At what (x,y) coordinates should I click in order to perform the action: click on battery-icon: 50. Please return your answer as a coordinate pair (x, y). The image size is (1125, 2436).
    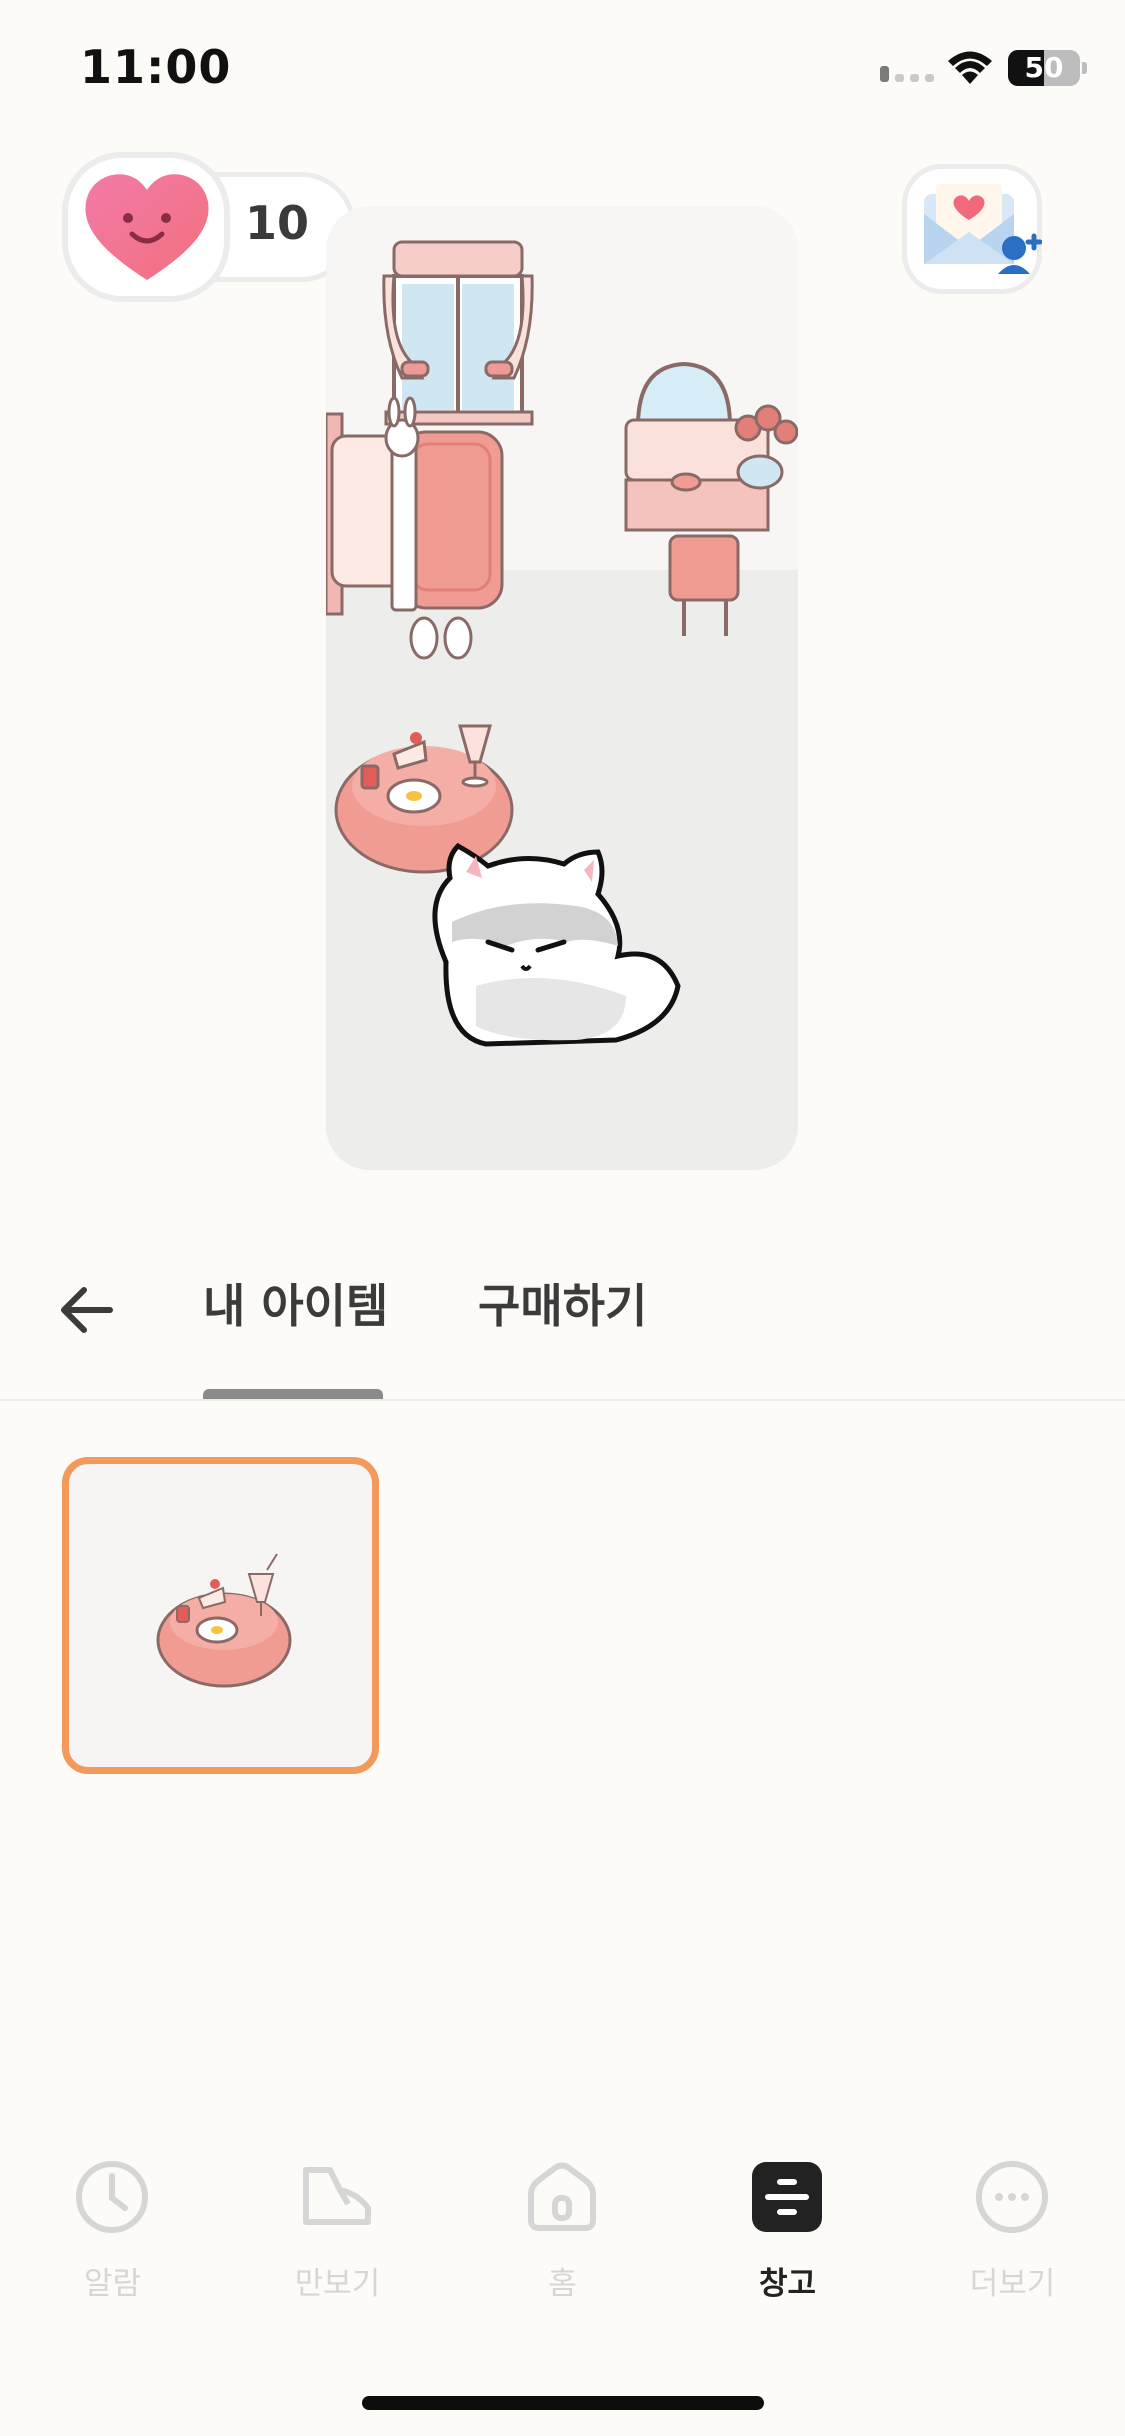
    Looking at the image, I should click on (1044, 68).